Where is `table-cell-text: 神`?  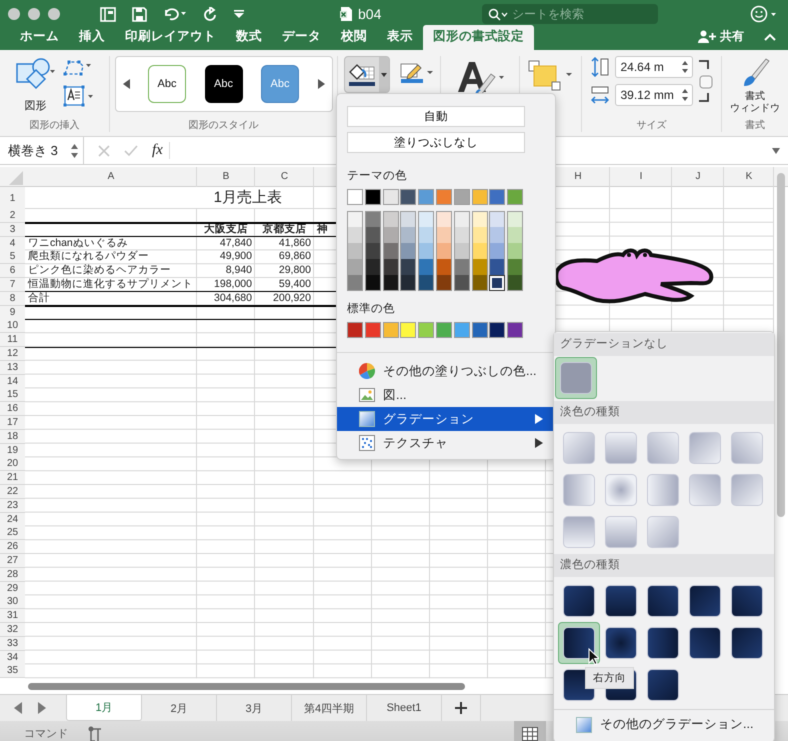 table-cell-text: 神 is located at coordinates (322, 229).